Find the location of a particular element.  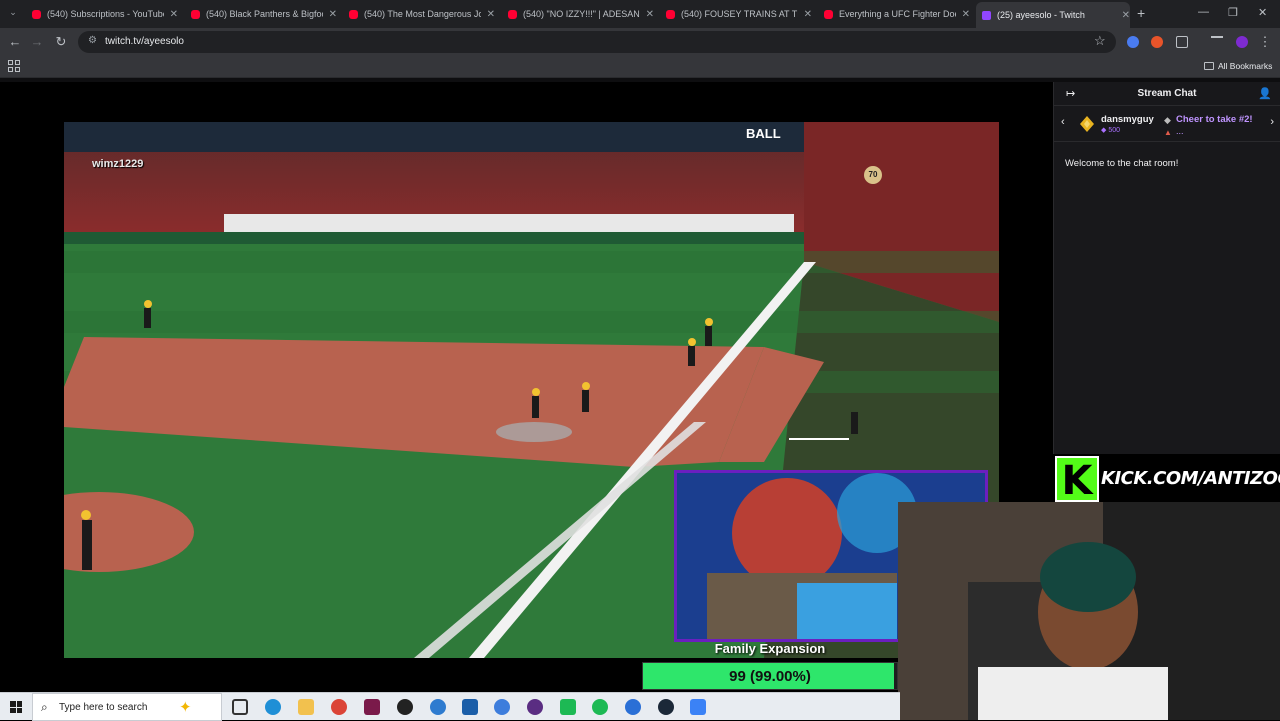

task-view-icon is located at coordinates (240, 707).